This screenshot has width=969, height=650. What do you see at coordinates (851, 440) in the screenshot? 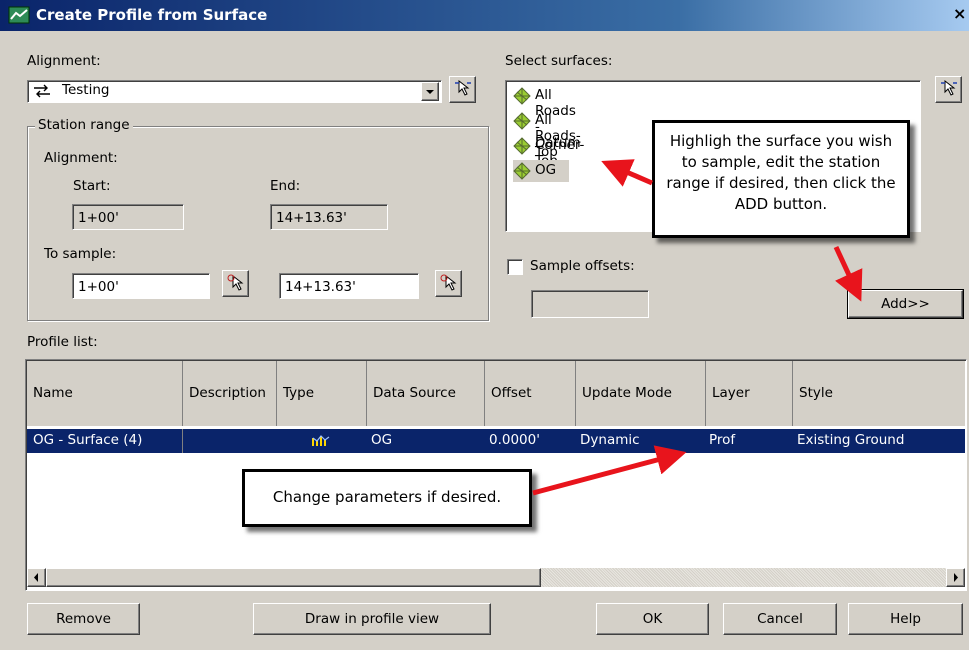
I see `cell-style: Existing Ground` at bounding box center [851, 440].